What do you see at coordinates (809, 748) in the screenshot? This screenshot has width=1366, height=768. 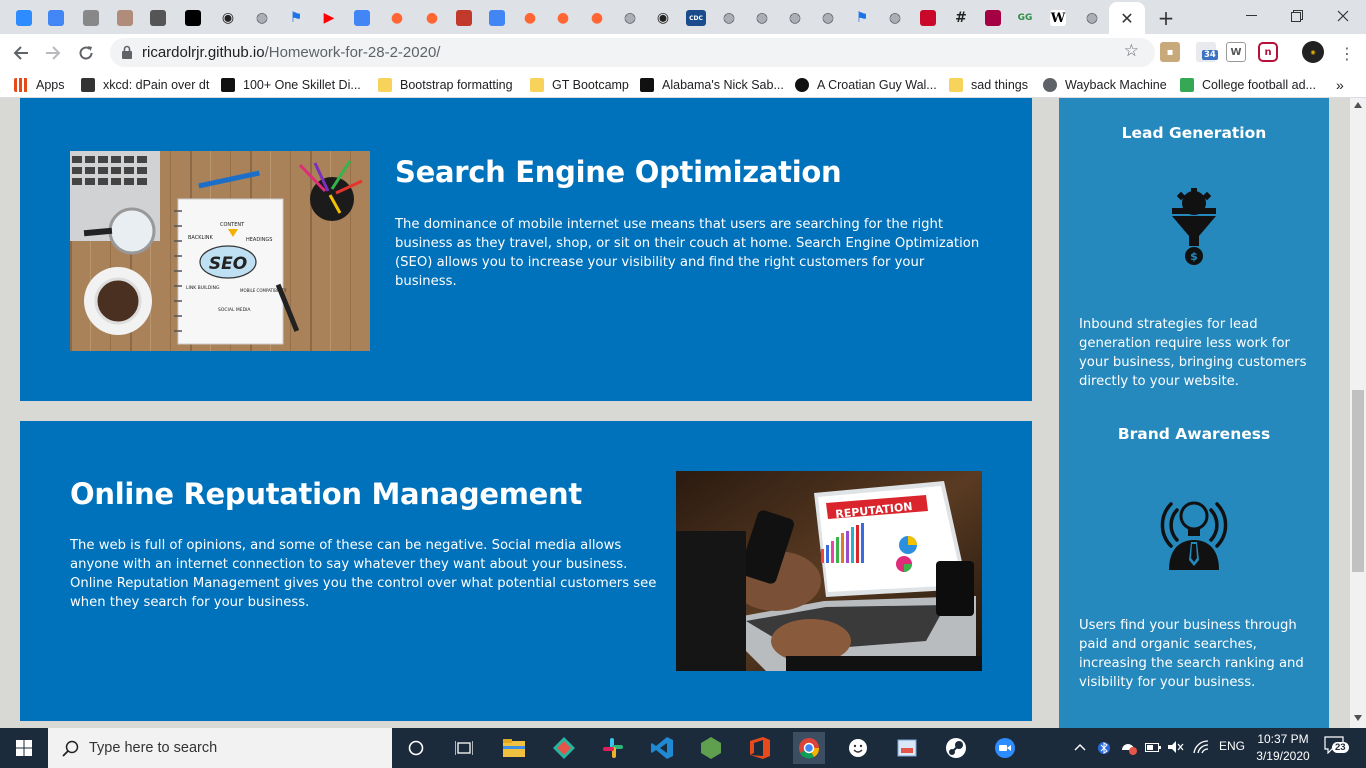 I see `chrome-button` at bounding box center [809, 748].